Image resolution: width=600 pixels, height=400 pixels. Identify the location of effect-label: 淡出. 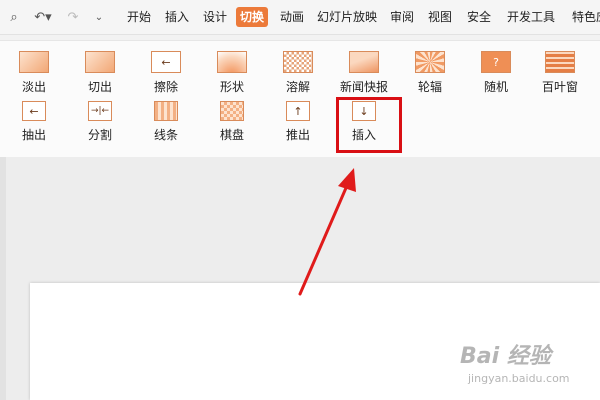
(33, 87).